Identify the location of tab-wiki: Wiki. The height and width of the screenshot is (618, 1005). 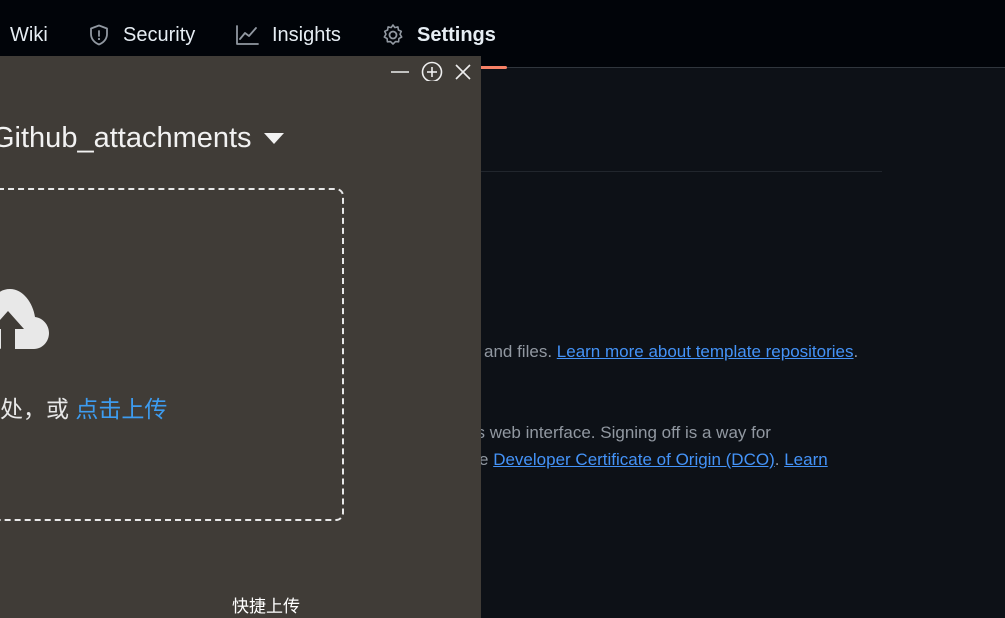
(29, 35).